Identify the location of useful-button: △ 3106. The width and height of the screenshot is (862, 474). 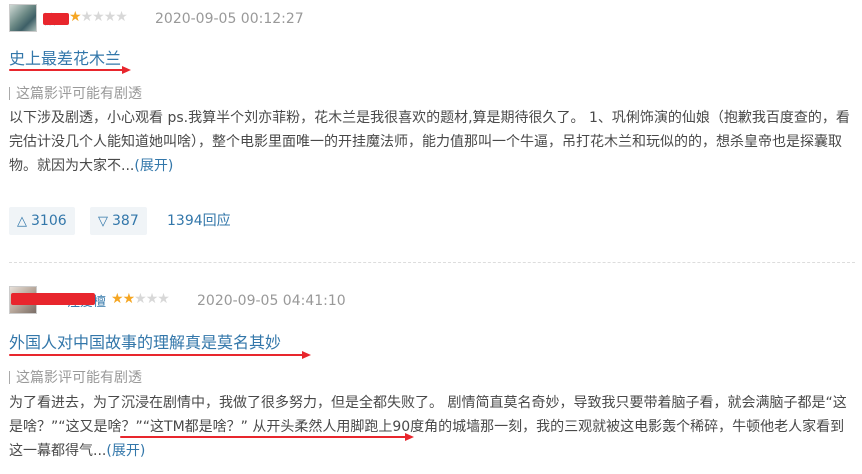
(42, 221).